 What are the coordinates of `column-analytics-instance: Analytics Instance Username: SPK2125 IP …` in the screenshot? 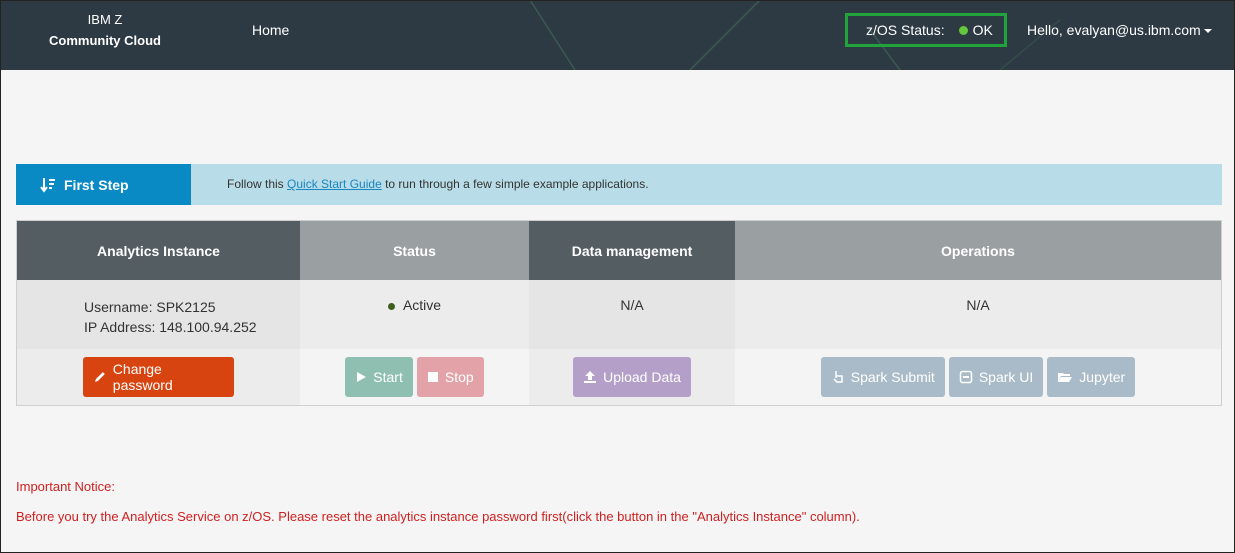 It's located at (158, 313).